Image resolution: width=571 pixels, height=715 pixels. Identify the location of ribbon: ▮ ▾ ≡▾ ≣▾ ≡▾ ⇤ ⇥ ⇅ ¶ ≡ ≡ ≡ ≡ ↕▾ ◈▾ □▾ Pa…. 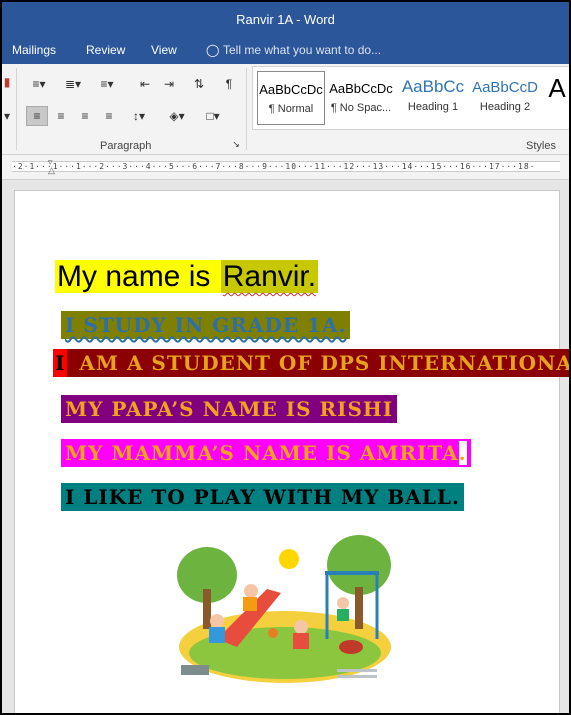
(285, 109).